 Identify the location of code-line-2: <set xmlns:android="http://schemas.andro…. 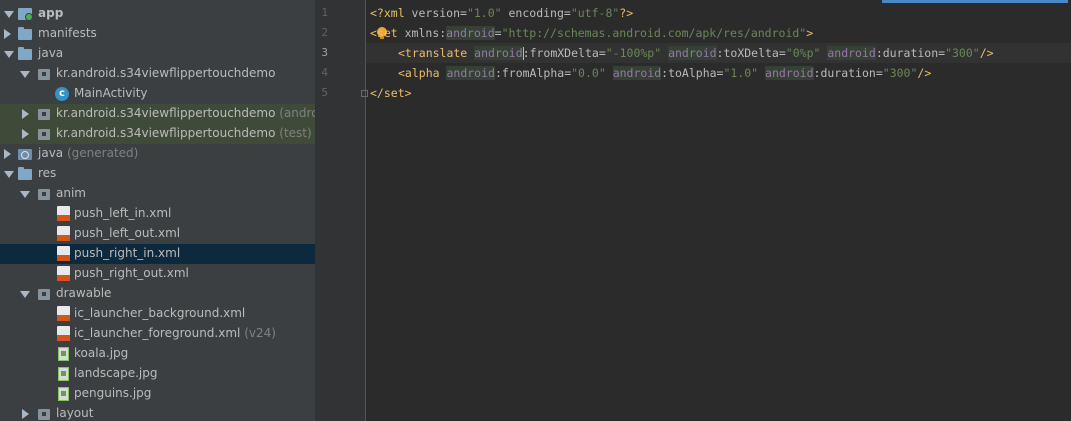
(591, 33).